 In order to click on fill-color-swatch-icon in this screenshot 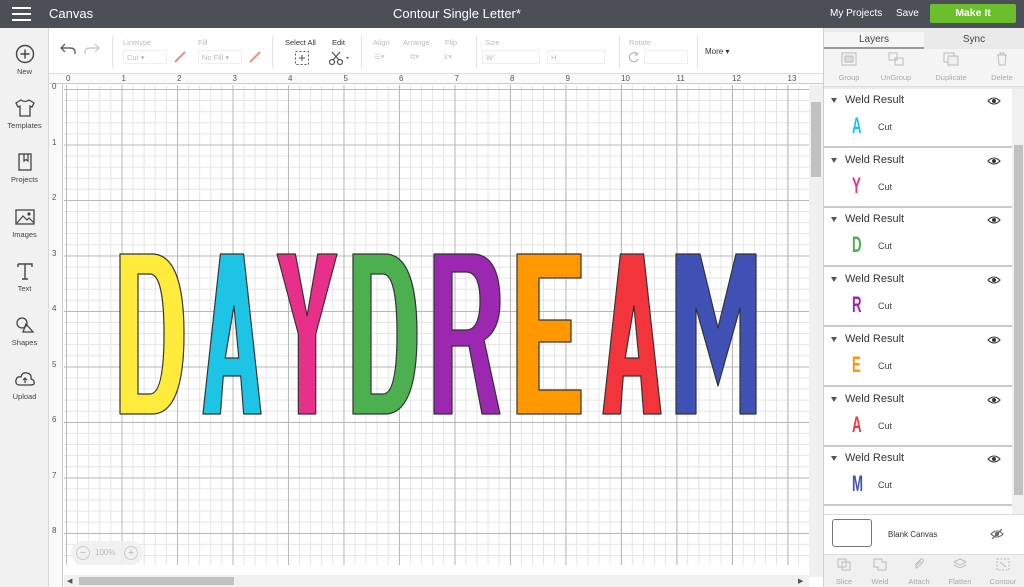, I will do `click(255, 57)`.